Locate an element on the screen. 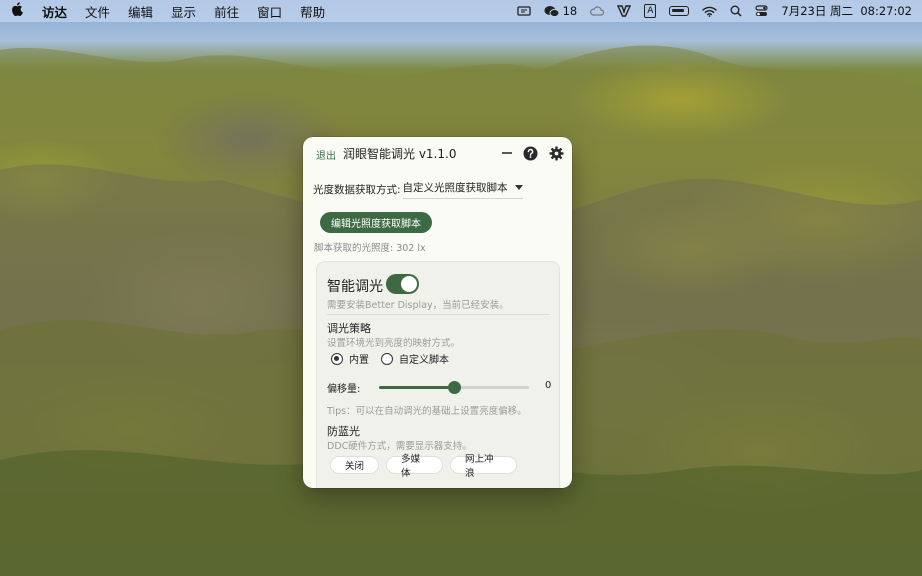 Image resolution: width=922 pixels, height=576 pixels. cloud-icon is located at coordinates (597, 11).